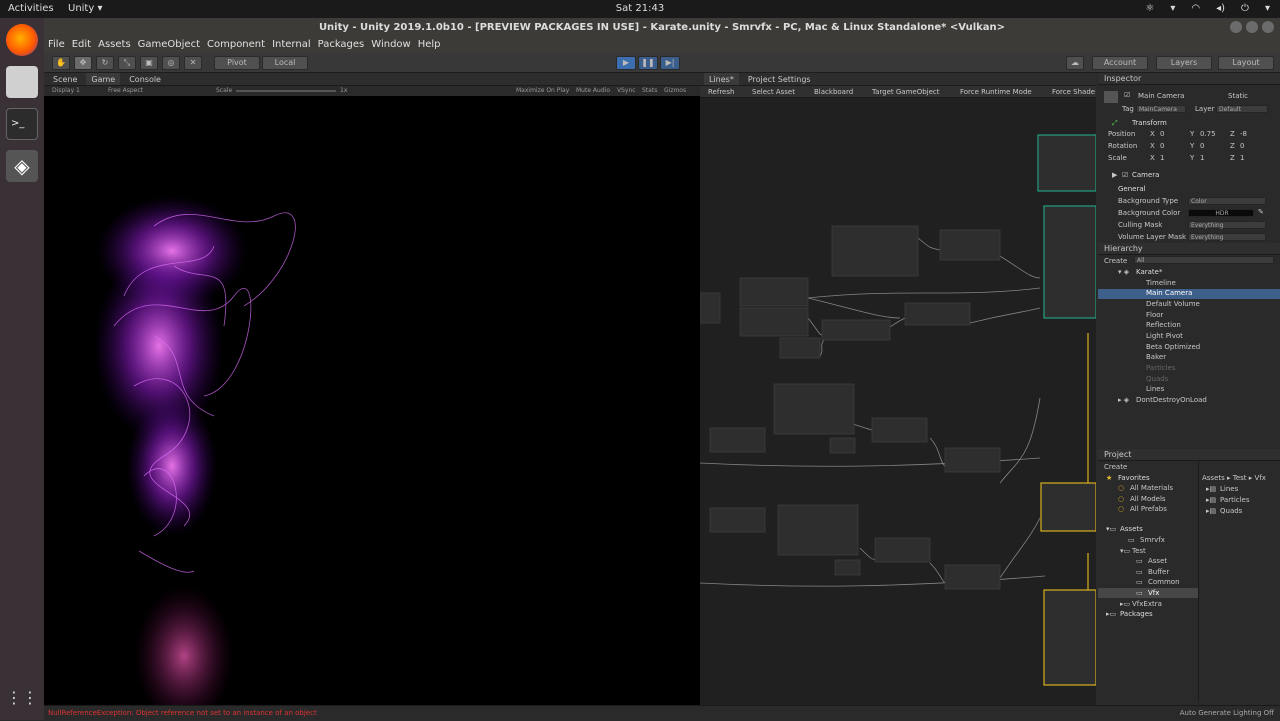 The height and width of the screenshot is (721, 1280). Describe the element at coordinates (1171, 400) in the screenshot. I see `dontdestroy-scene: DontDestroyOnLoad` at that location.